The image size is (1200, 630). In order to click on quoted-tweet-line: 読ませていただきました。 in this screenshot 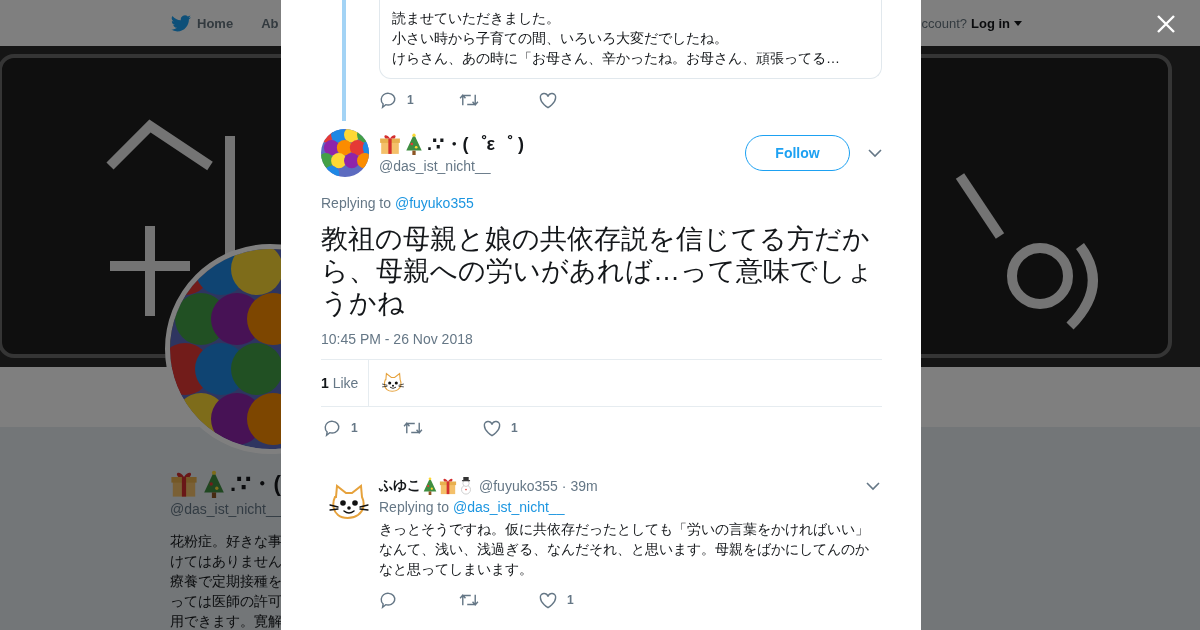, I will do `click(476, 18)`.